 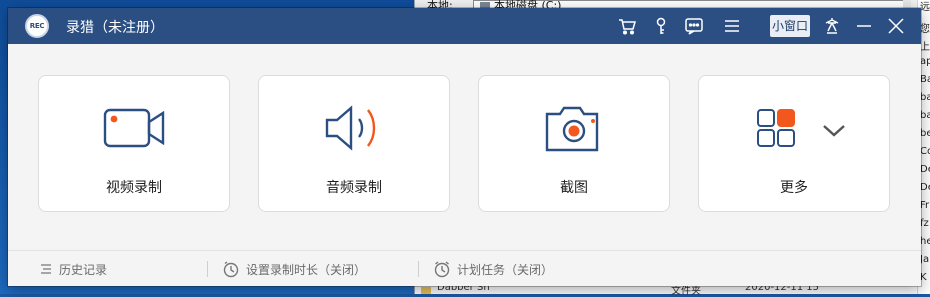 I want to click on key-icon, so click(x=661, y=26).